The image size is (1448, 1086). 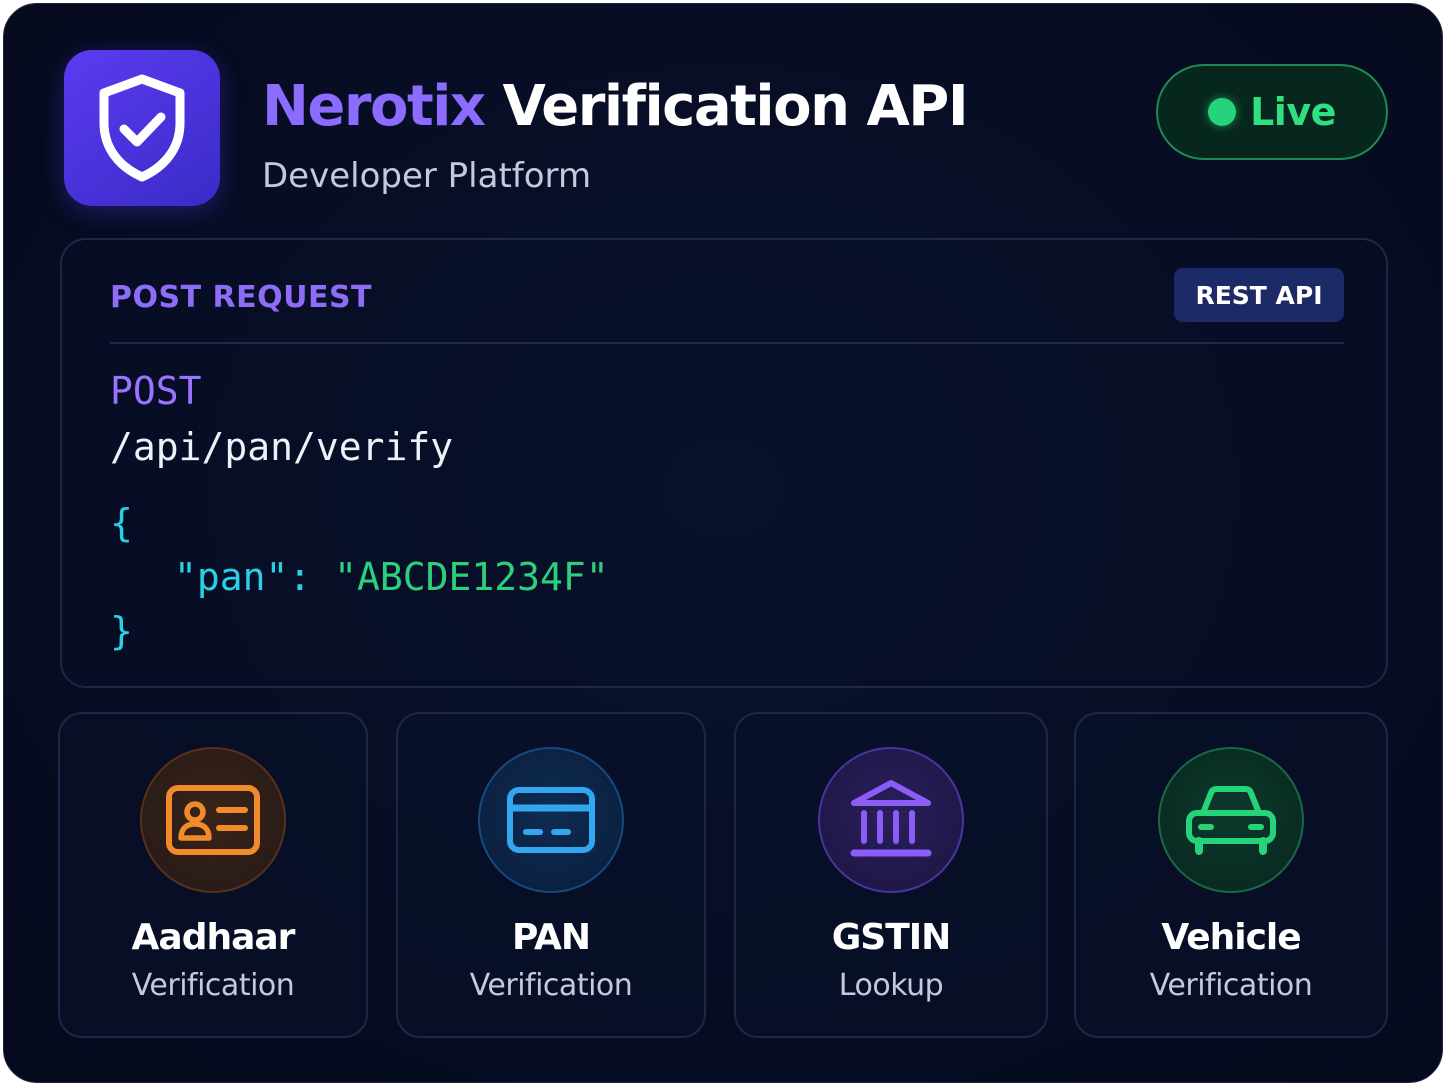 I want to click on json-close-brace: }, so click(x=121, y=631).